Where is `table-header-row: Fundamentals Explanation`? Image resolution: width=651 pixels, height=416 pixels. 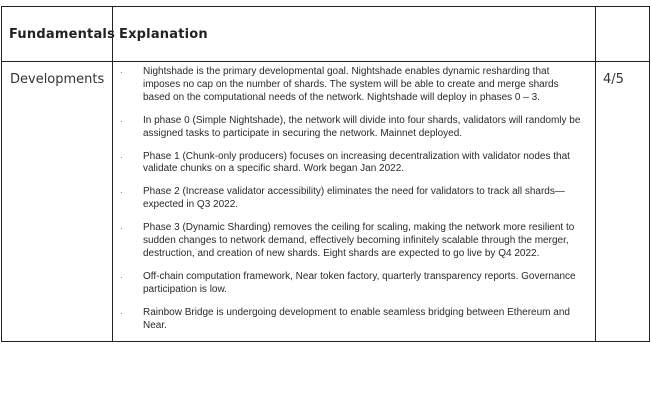
table-header-row: Fundamentals Explanation is located at coordinates (325, 34).